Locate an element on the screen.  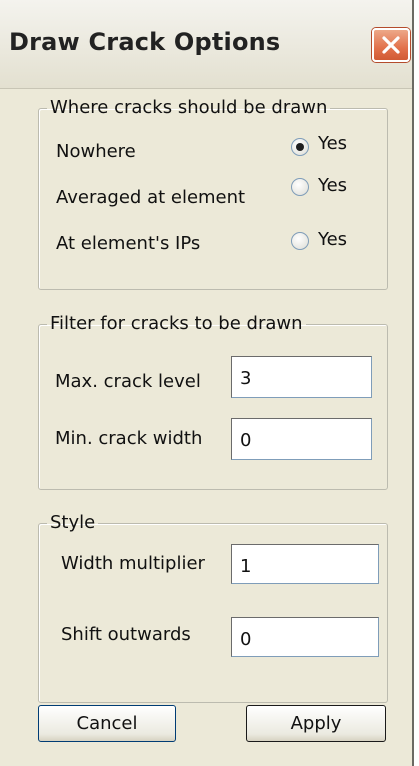
radio-averaged is located at coordinates (300, 187).